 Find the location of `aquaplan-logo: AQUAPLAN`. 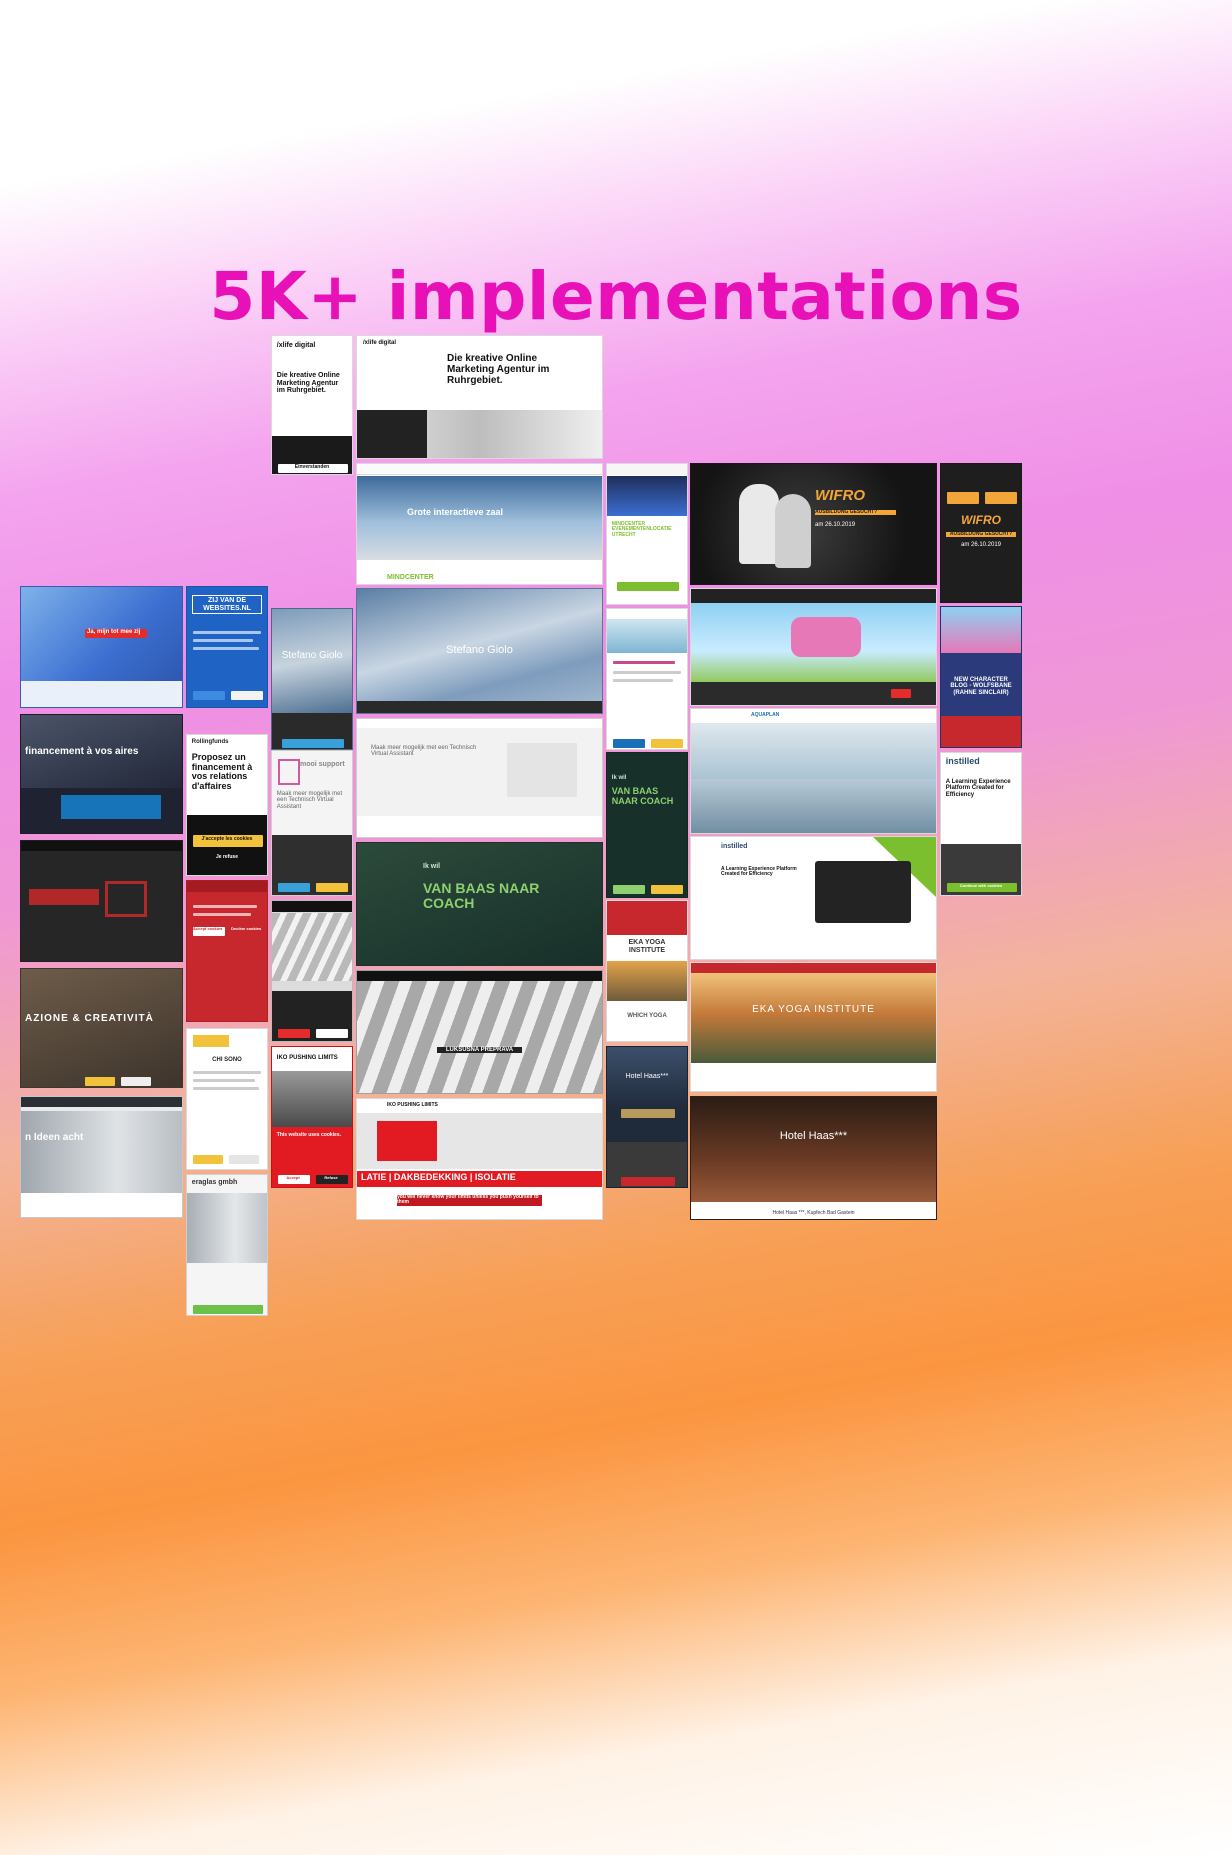

aquaplan-logo: AQUAPLAN is located at coordinates (765, 715).